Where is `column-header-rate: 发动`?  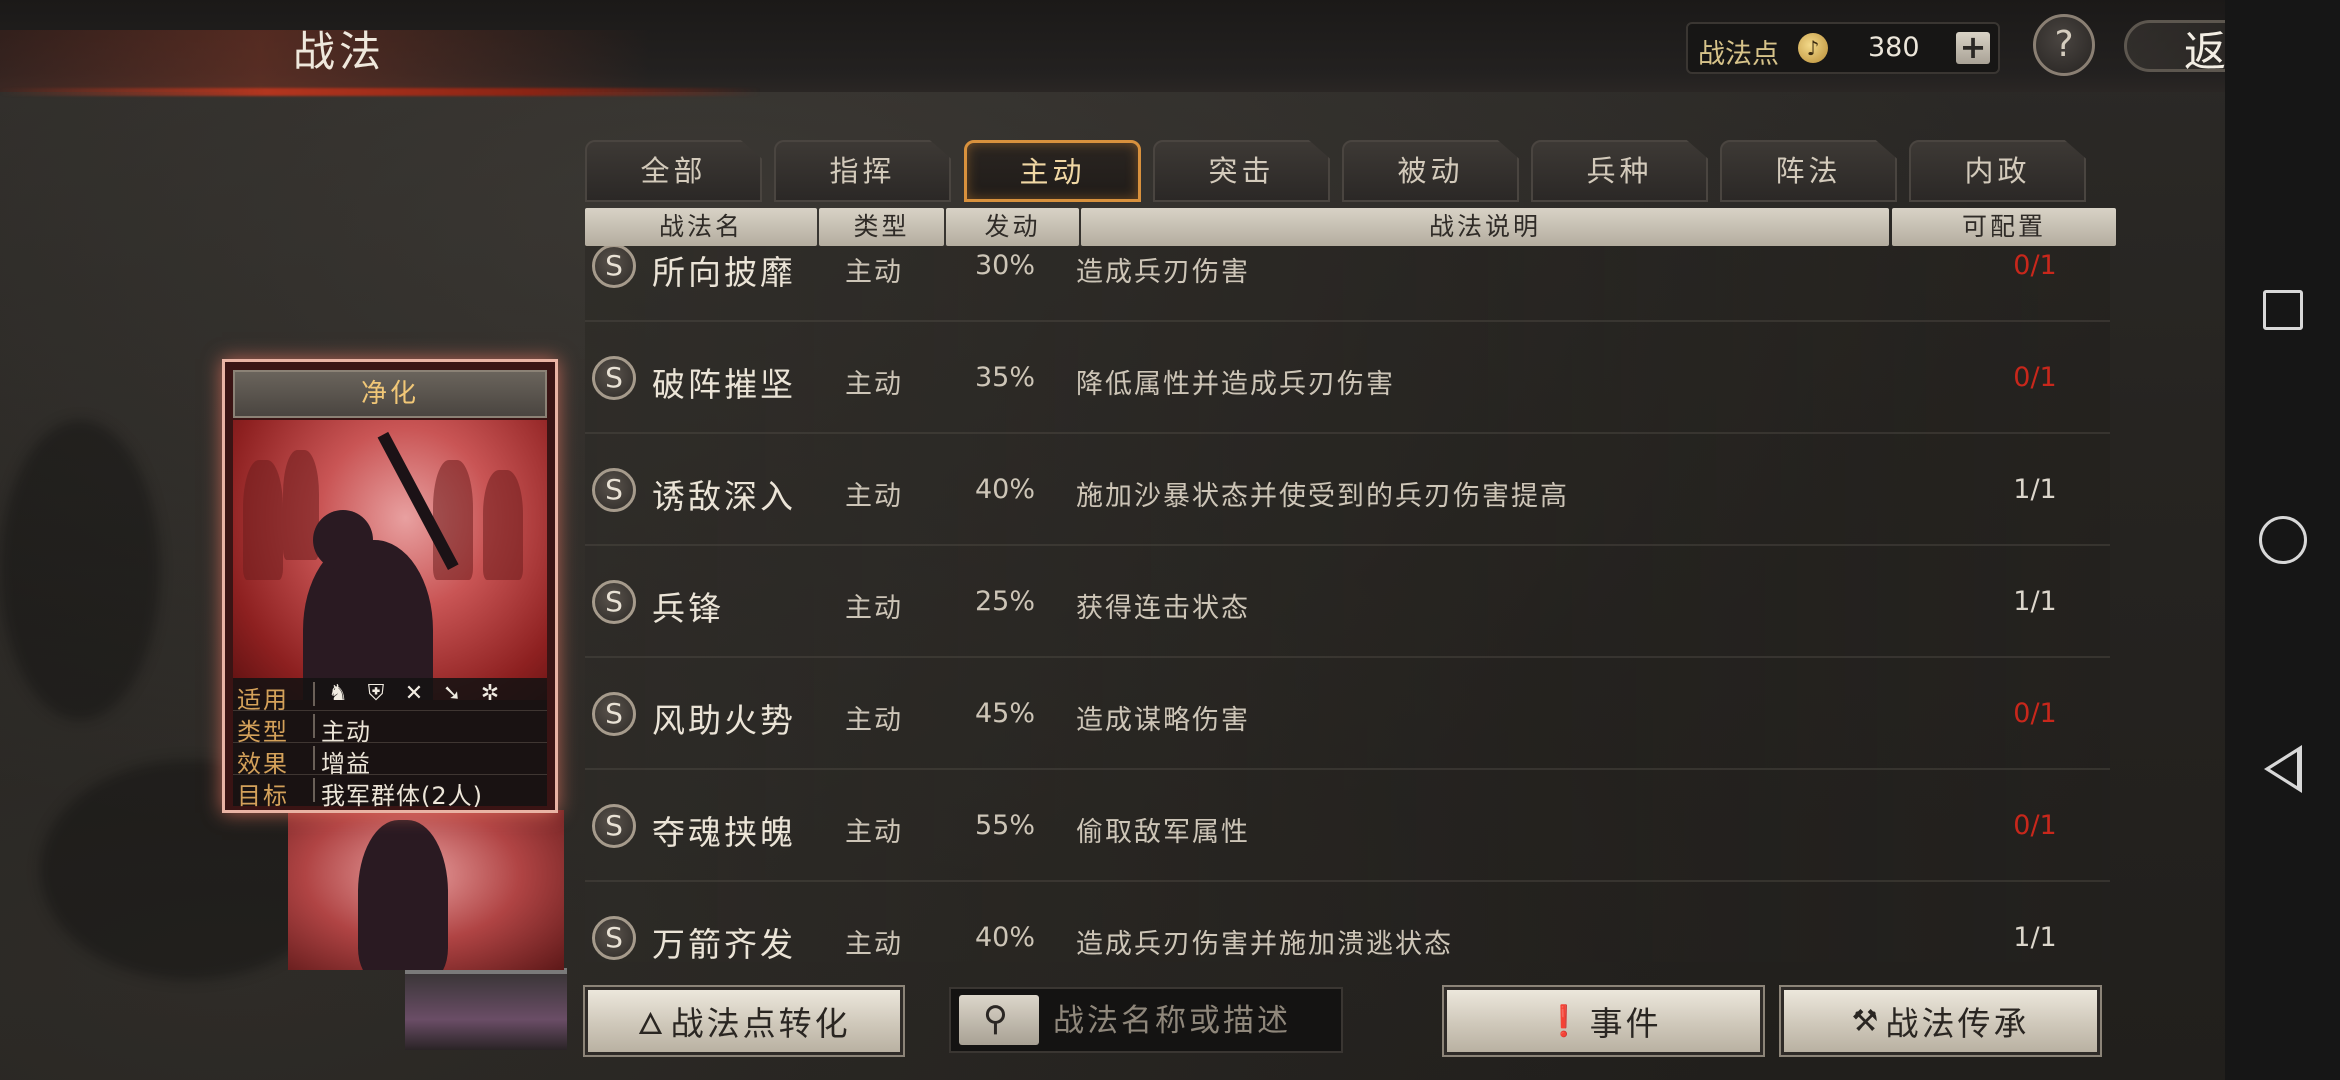 column-header-rate: 发动 is located at coordinates (1012, 227).